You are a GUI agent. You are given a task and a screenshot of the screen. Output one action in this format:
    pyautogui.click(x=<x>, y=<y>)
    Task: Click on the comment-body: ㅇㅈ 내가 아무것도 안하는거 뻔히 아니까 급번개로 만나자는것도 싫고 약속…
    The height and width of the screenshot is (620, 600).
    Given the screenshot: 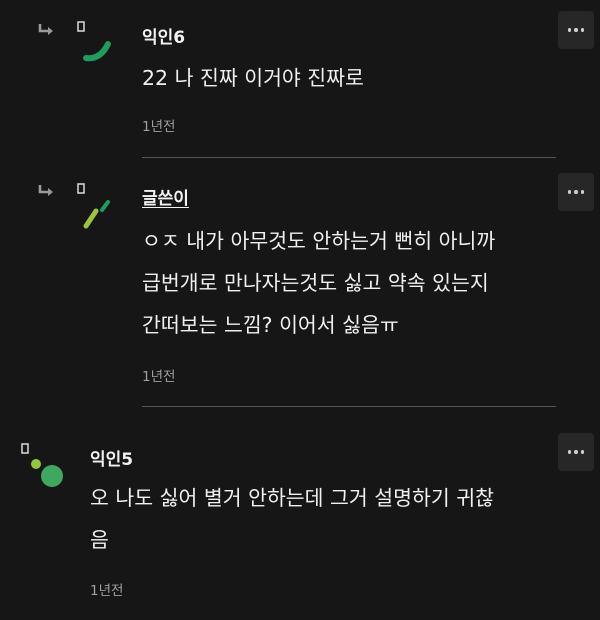 What is the action you would take?
    pyautogui.click(x=319, y=283)
    